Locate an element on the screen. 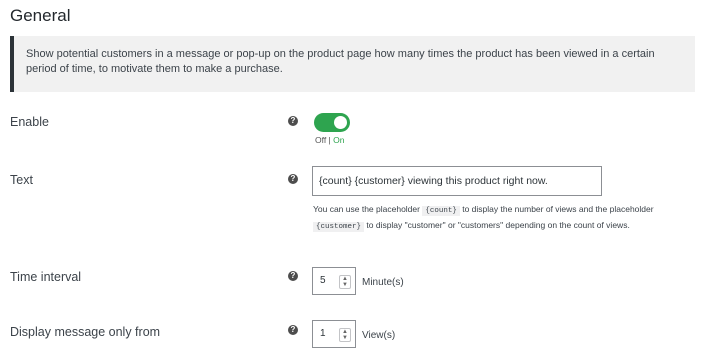 This screenshot has height=359, width=704. display-from-value: 1 is located at coordinates (323, 333).